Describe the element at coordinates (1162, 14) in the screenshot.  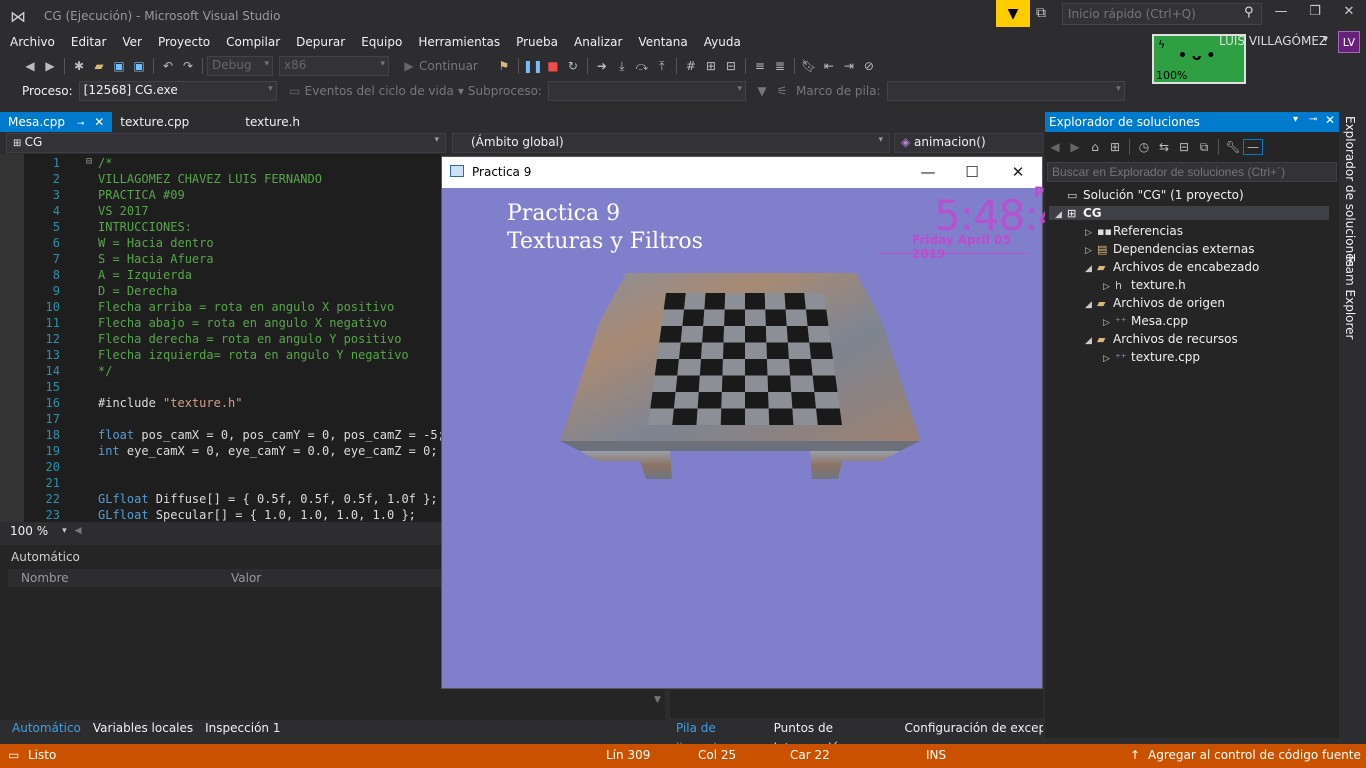
I see `quick-launch-input` at that location.